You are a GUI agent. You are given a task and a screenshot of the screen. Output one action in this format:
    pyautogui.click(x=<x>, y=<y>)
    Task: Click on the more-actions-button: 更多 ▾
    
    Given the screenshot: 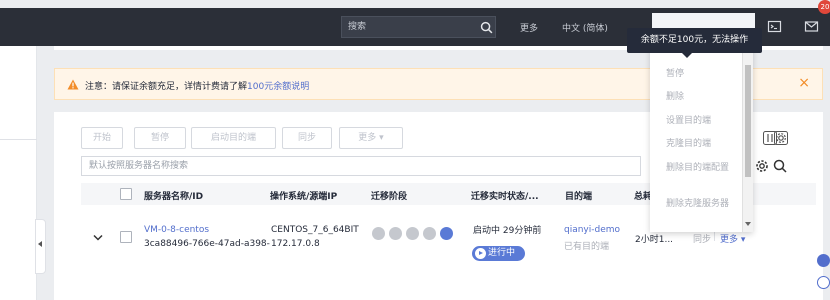 What is the action you would take?
    pyautogui.click(x=371, y=138)
    